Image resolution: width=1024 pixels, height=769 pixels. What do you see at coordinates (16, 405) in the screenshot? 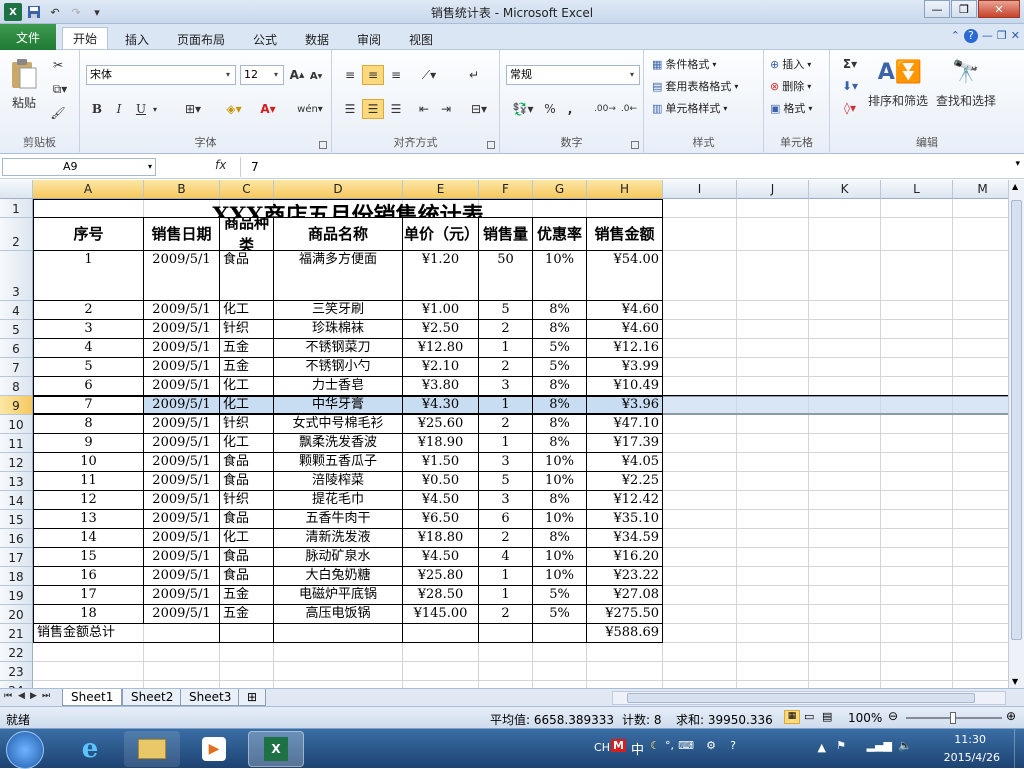
I see `row-header-9: 9` at bounding box center [16, 405].